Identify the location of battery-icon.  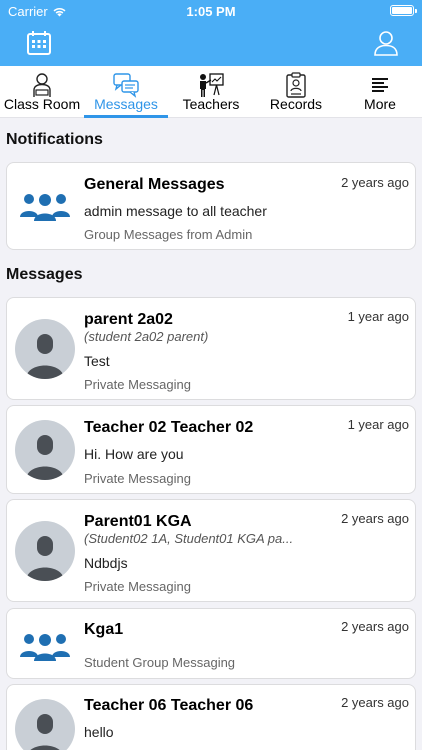
(403, 10).